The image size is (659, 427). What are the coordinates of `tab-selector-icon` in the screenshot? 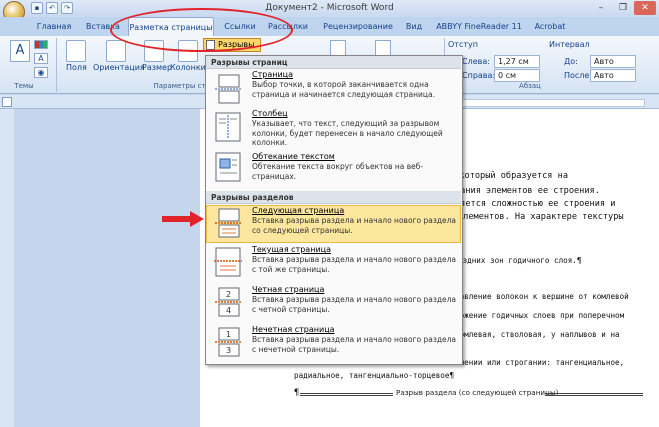 It's located at (7, 102).